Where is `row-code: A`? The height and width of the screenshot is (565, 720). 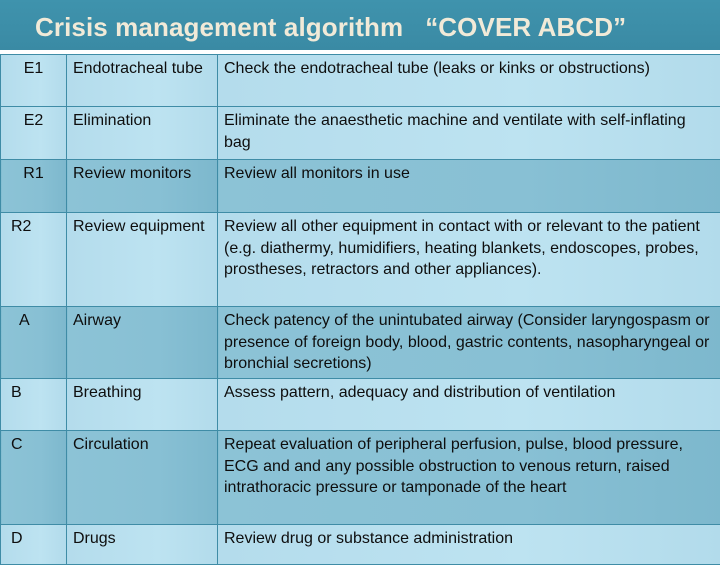 row-code: A is located at coordinates (34, 343).